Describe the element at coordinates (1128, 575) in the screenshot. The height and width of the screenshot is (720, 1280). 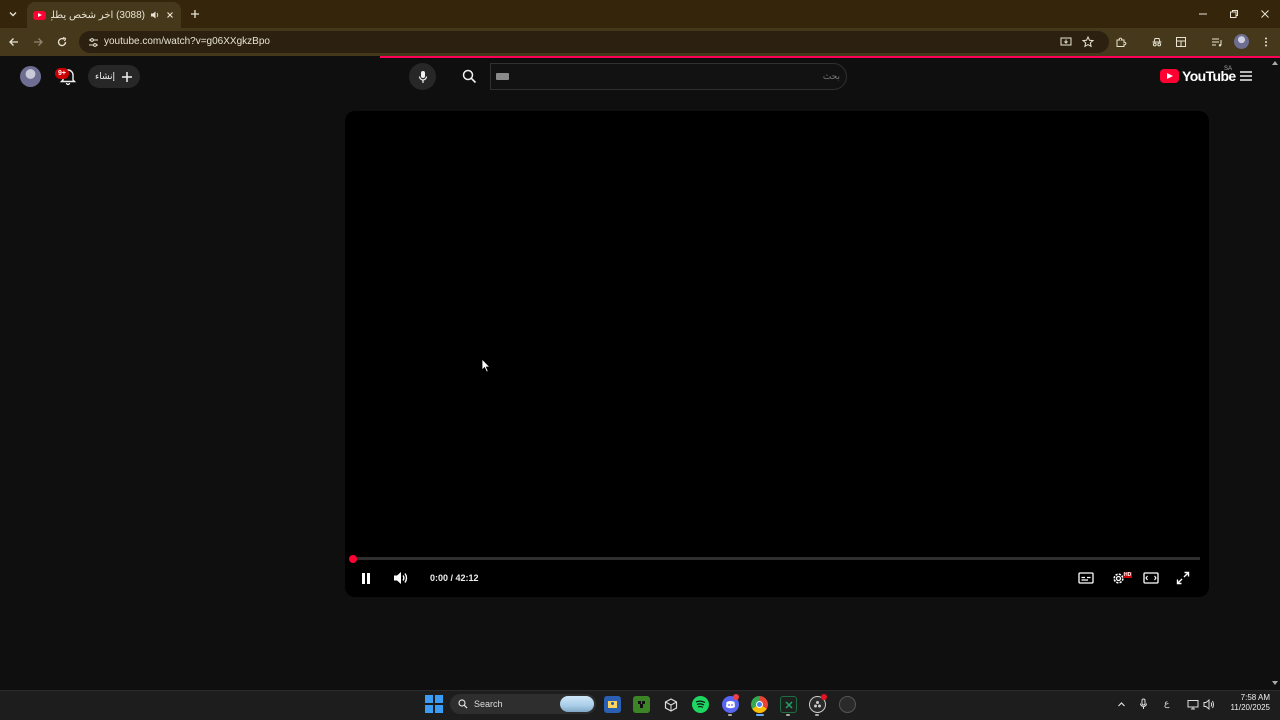
I see `hd-quality-badge: HD` at that location.